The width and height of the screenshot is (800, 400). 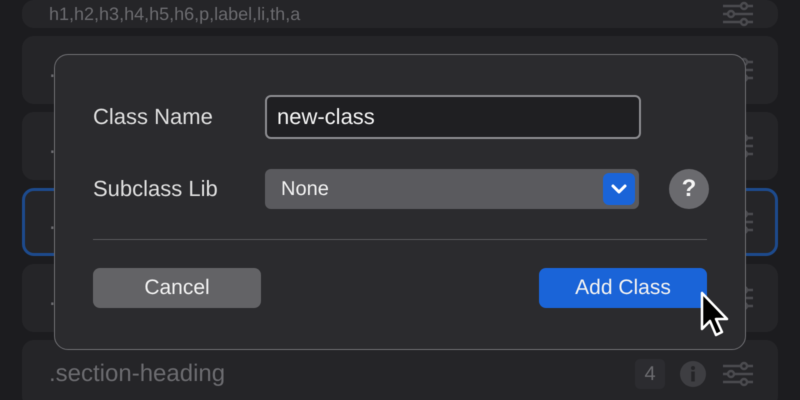 I want to click on subclass-dropdown: None, so click(x=452, y=189).